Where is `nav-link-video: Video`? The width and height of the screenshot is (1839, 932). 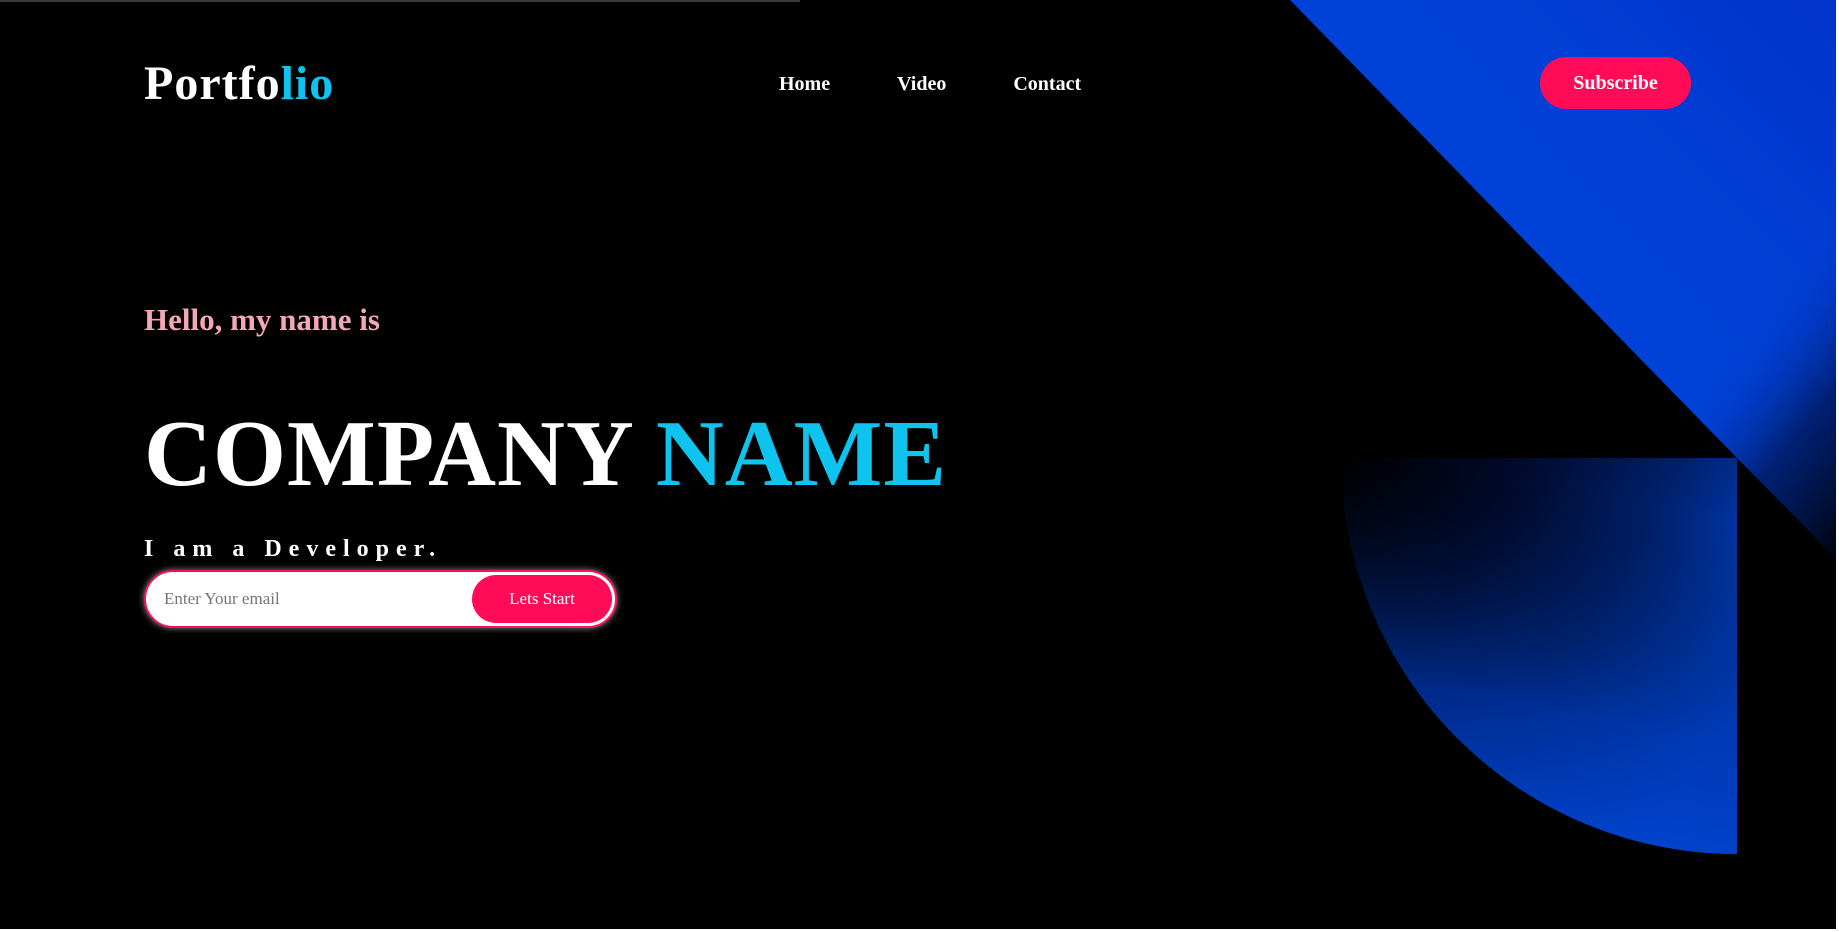
nav-link-video: Video is located at coordinates (921, 84).